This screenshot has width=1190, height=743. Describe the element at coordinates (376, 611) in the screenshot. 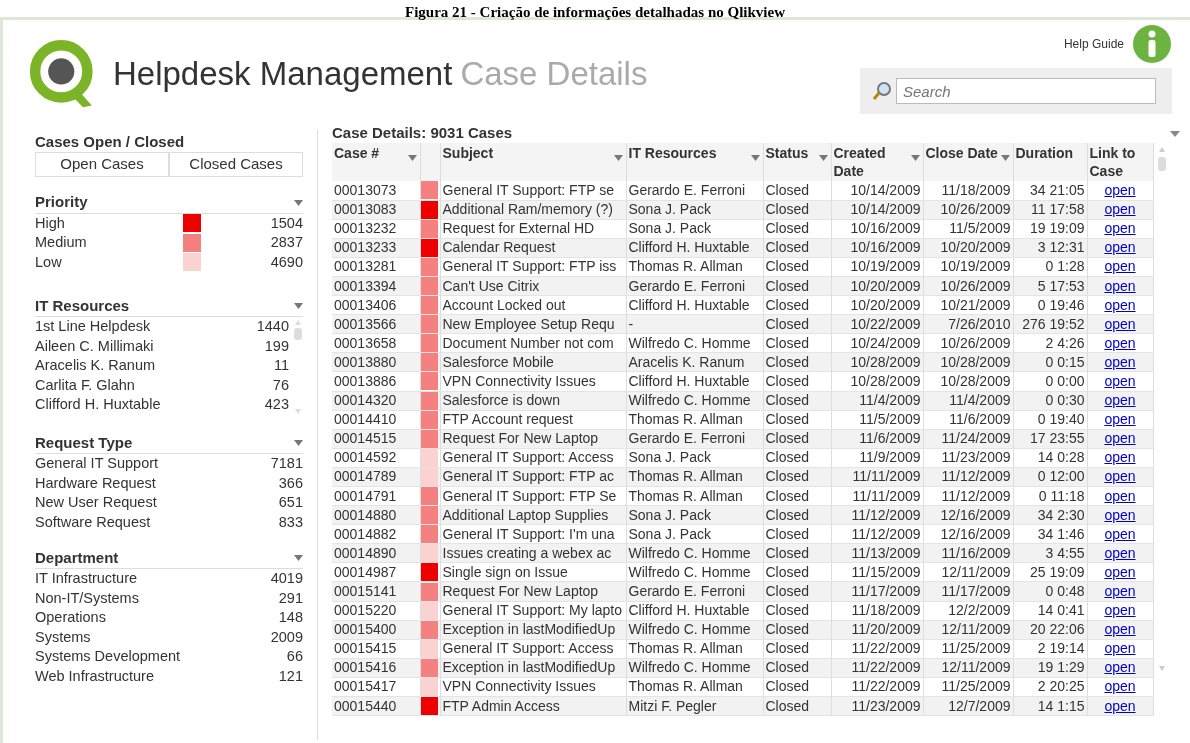

I see `table-cell: 00015220` at that location.